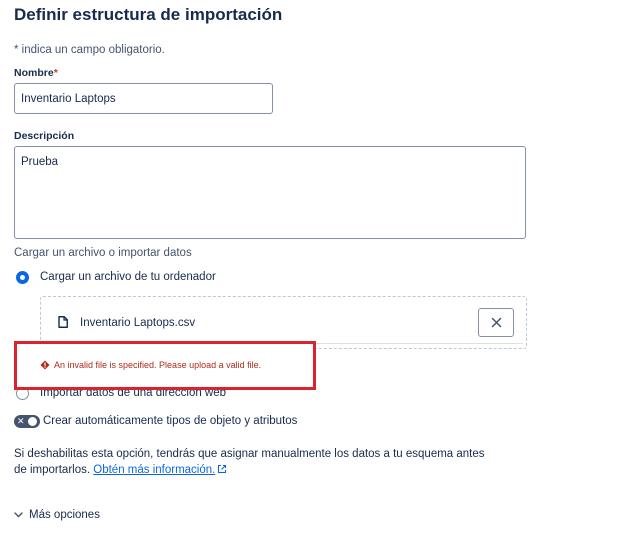  Describe the element at coordinates (154, 470) in the screenshot. I see `learn-more-link: Obtén más información.` at that location.